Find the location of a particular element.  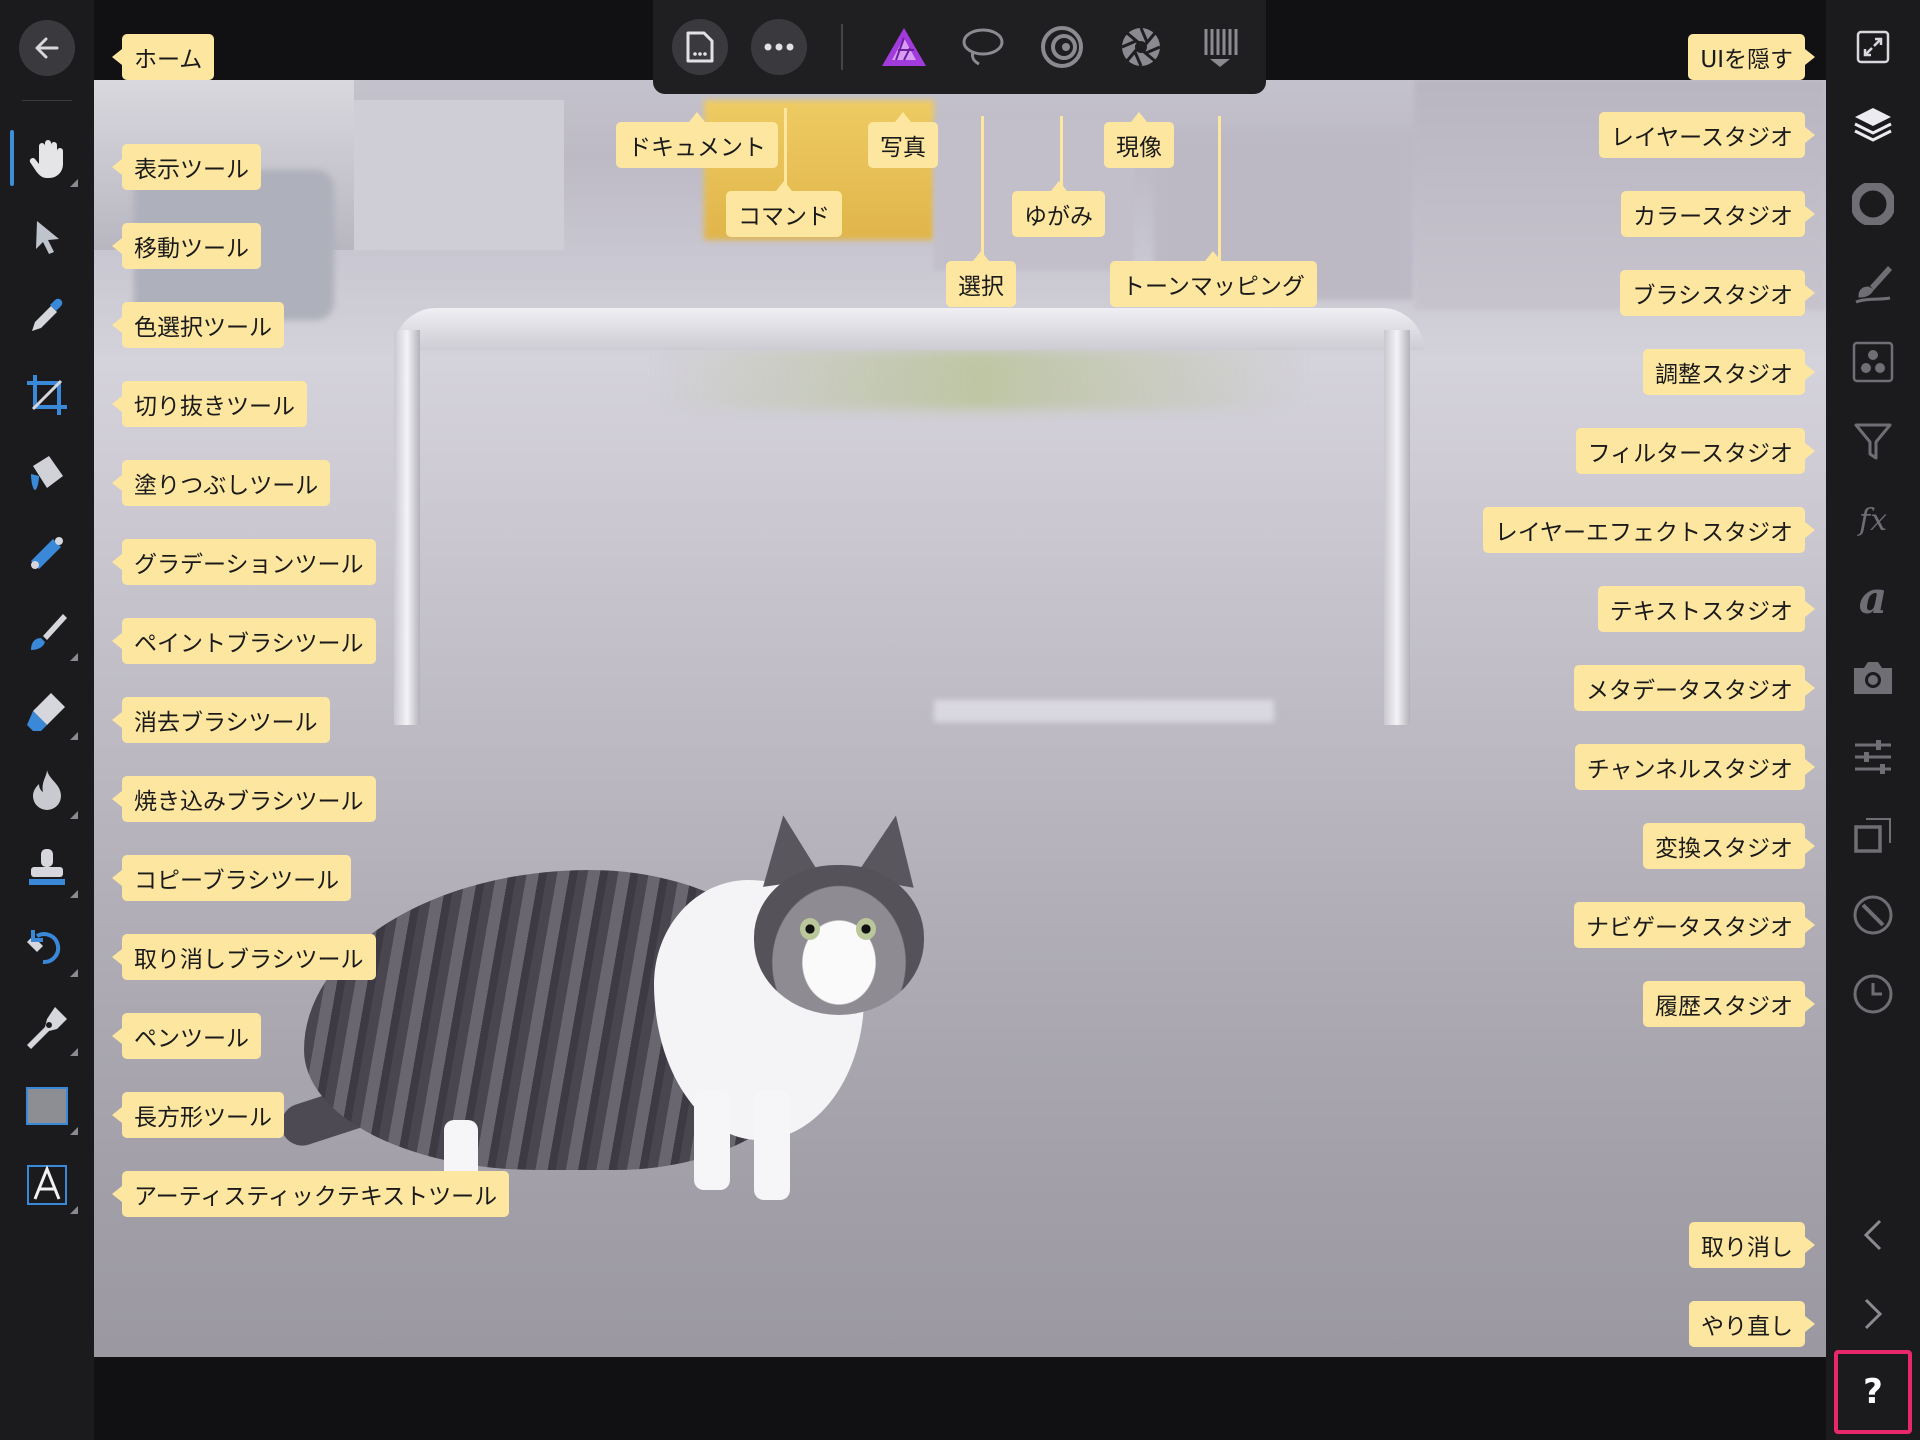

label-liquify-persona: ゆがみ is located at coordinates (1058, 214).